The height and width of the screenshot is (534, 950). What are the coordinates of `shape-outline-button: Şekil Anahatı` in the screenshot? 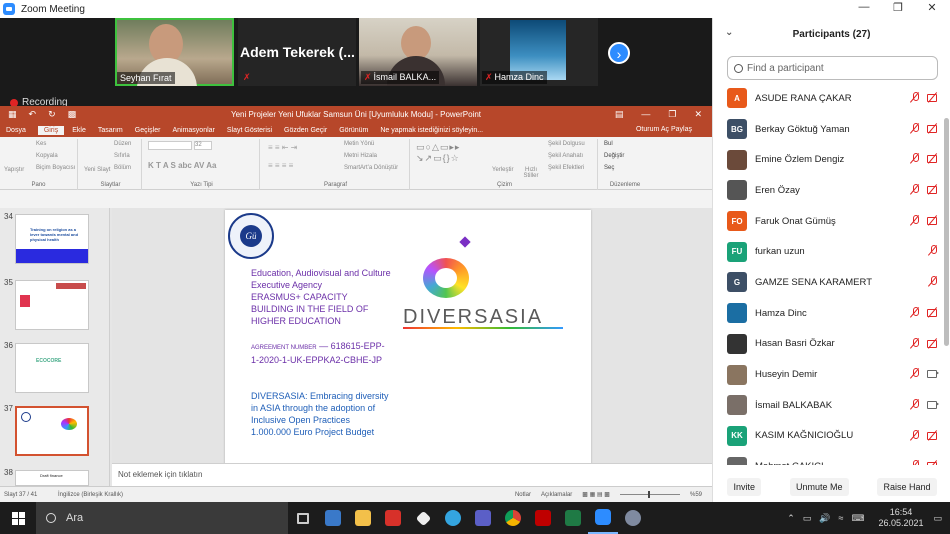 It's located at (565, 156).